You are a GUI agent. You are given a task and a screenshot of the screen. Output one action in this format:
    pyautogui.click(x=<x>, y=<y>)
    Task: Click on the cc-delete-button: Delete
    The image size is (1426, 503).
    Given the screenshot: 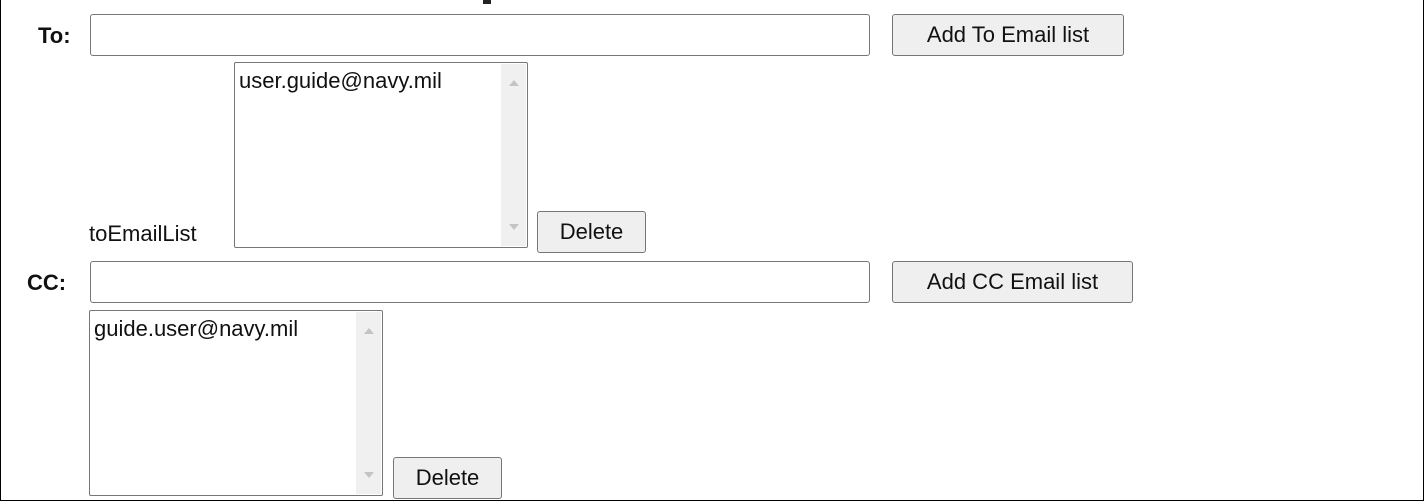 What is the action you would take?
    pyautogui.click(x=447, y=478)
    